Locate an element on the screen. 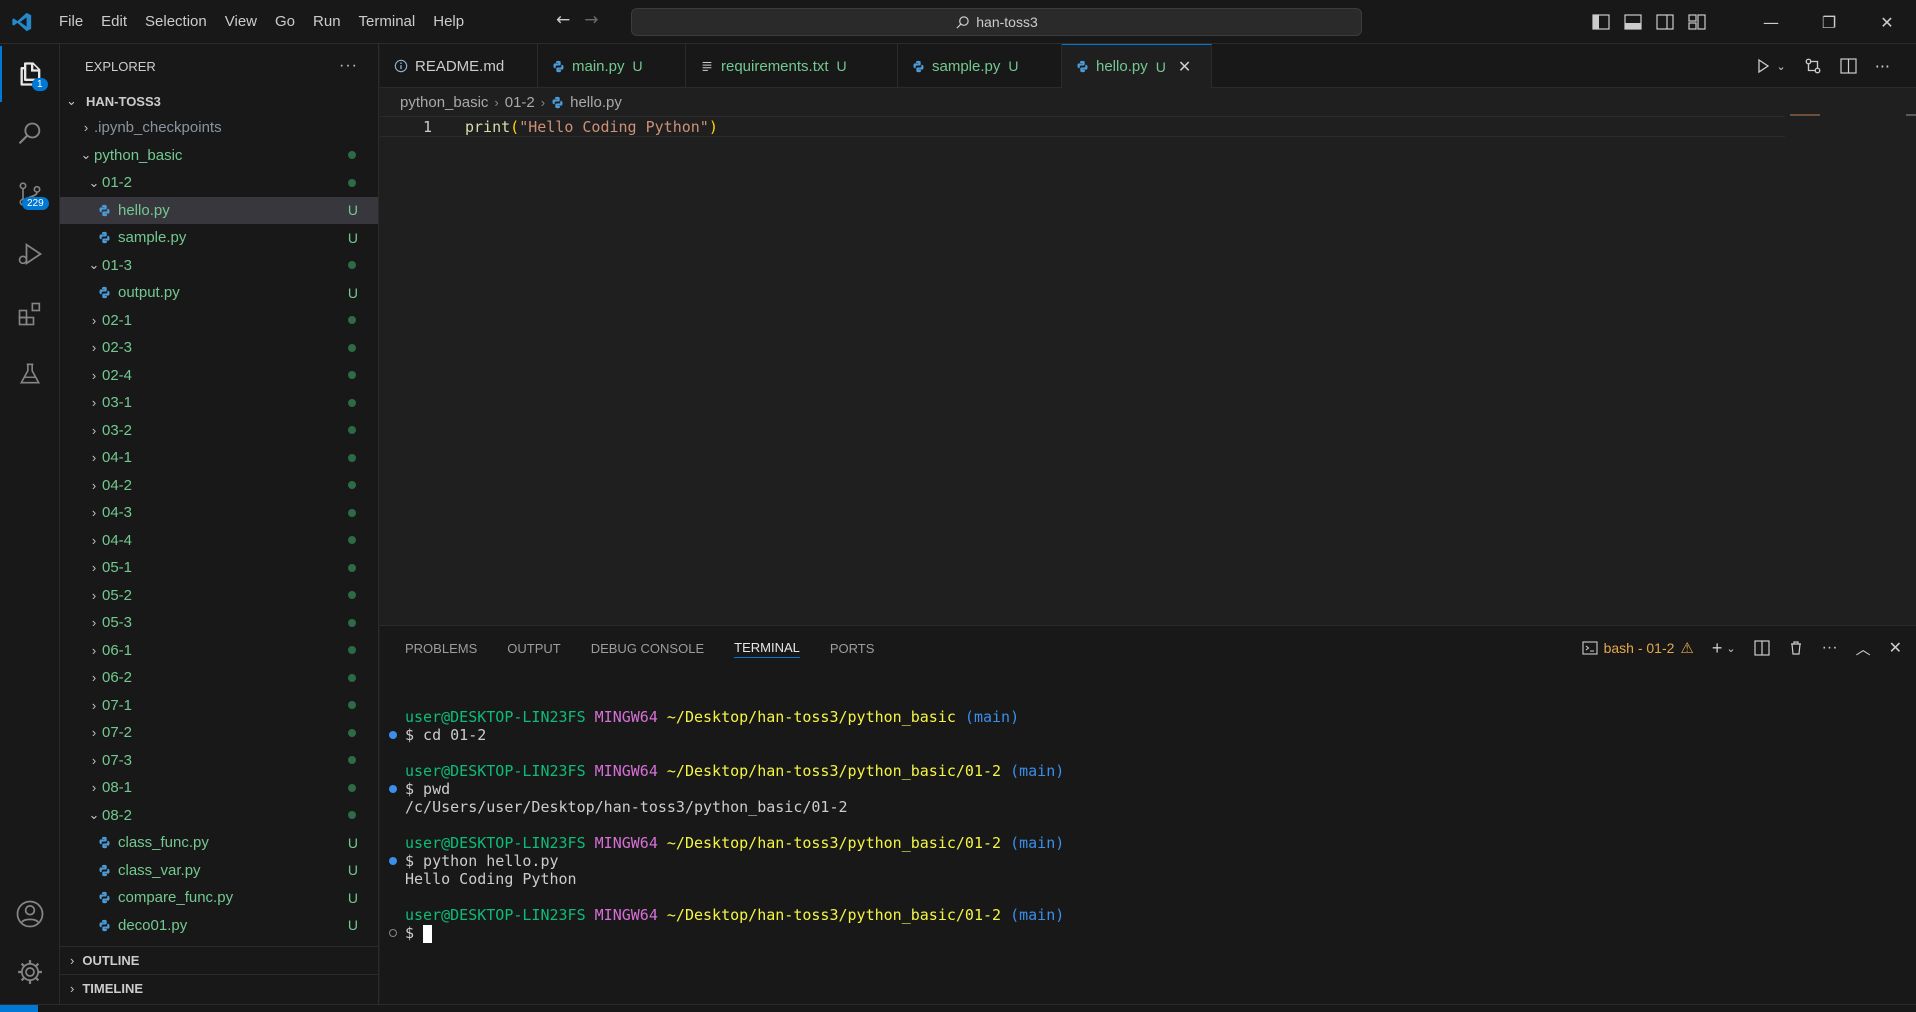 The image size is (1916, 1012). source-control-badge: 229 is located at coordinates (35, 203).